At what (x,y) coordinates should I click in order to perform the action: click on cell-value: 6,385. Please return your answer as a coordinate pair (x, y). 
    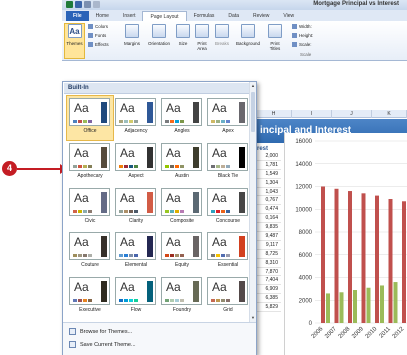
    Looking at the image, I should click on (268, 299).